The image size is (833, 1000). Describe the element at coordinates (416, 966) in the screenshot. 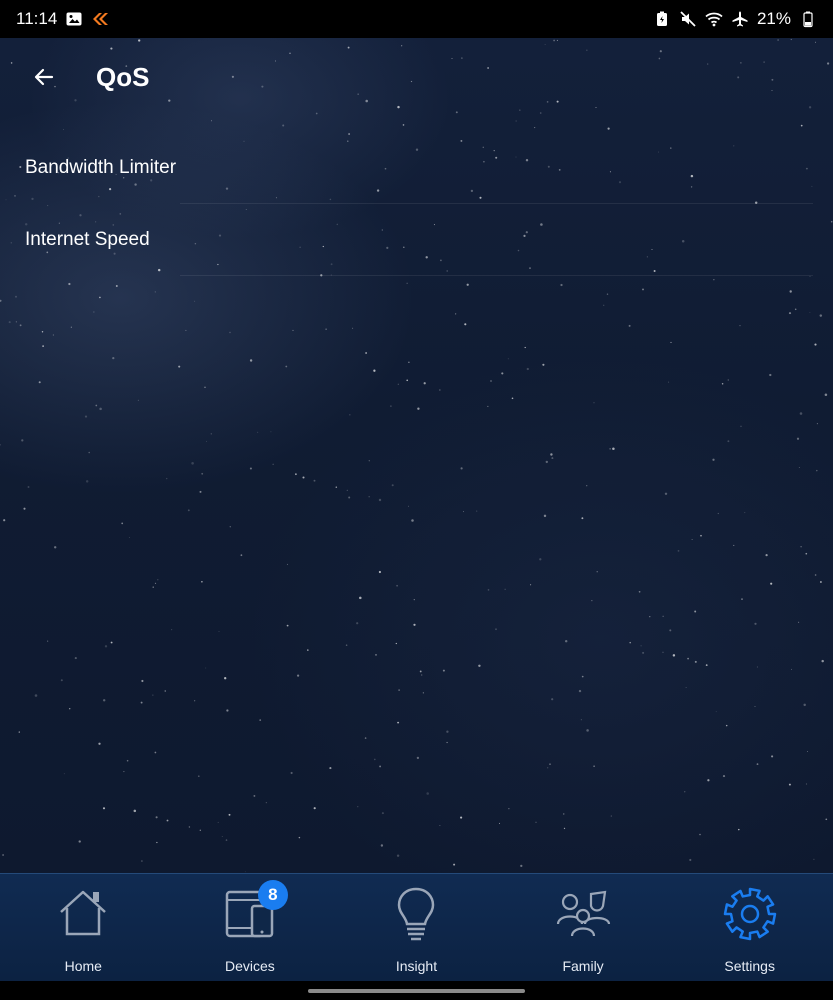

I see `nav-label: Insight` at that location.